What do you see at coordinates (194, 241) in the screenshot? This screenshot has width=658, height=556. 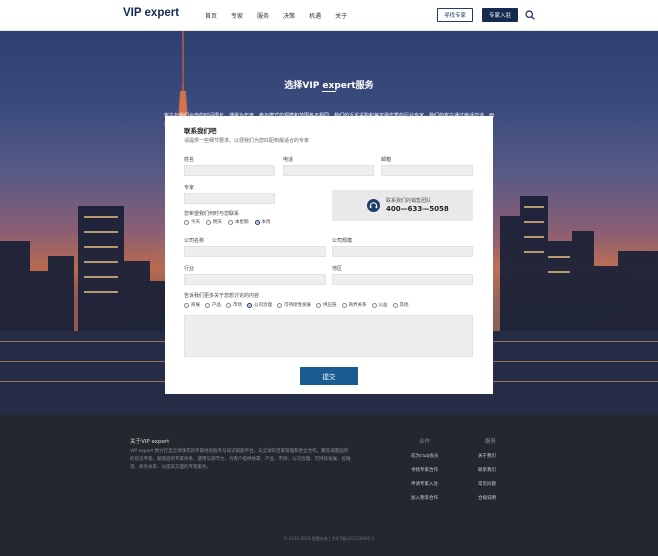 I see `company-name-label: 公司名称` at bounding box center [194, 241].